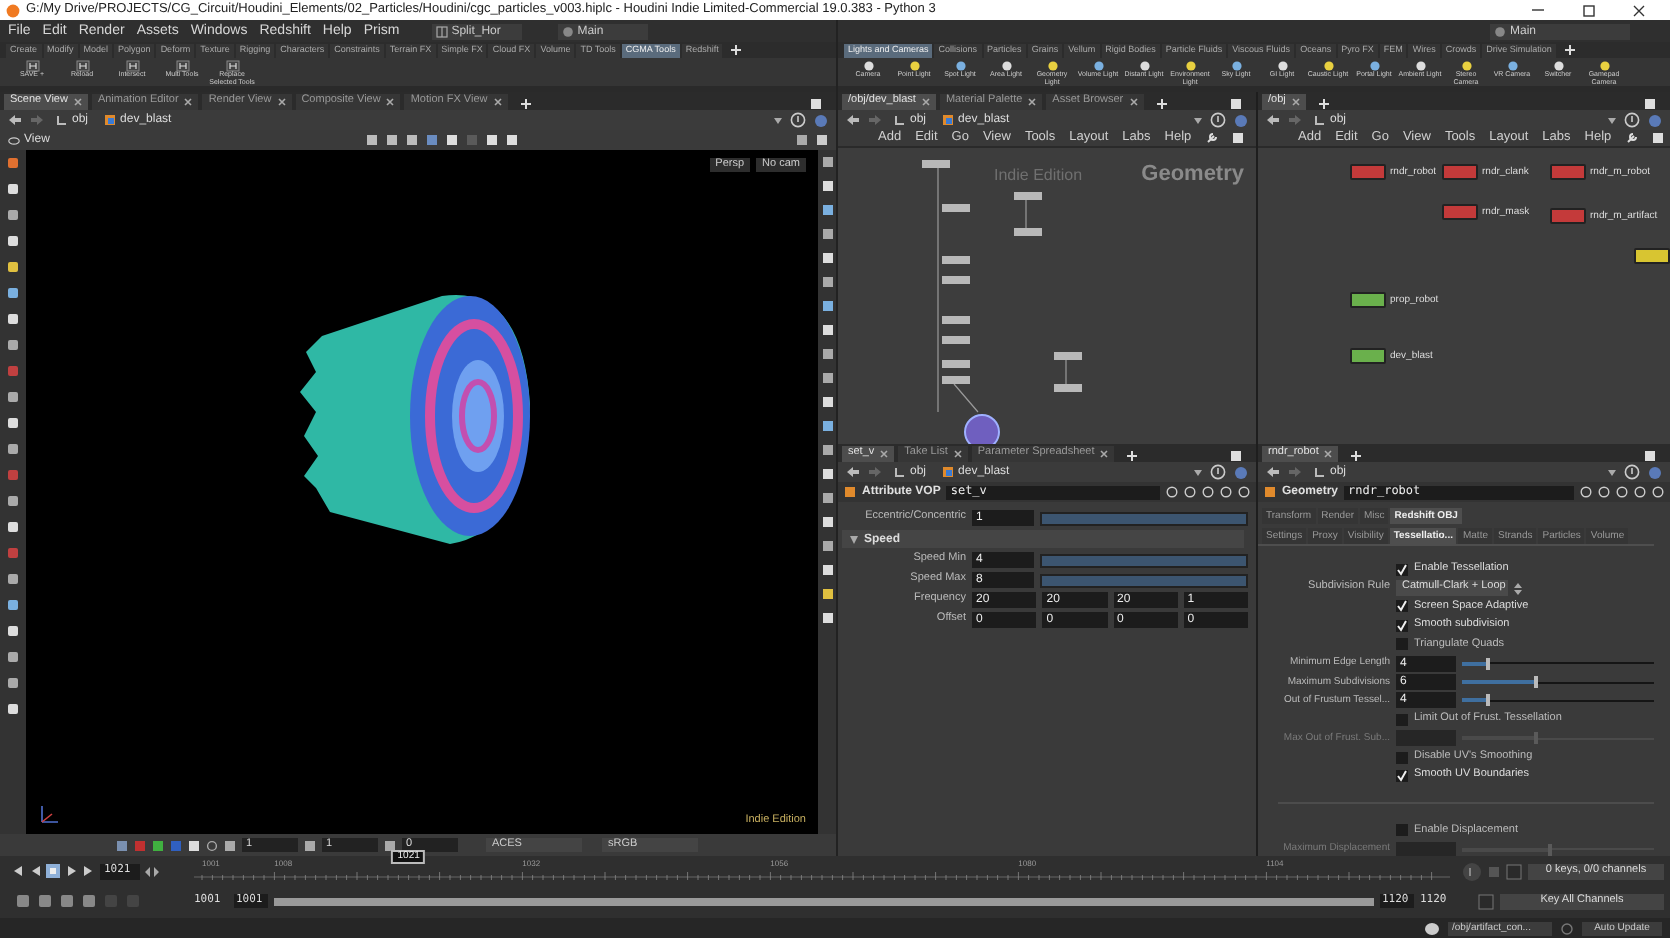  I want to click on chat-icon, so click(1432, 928).